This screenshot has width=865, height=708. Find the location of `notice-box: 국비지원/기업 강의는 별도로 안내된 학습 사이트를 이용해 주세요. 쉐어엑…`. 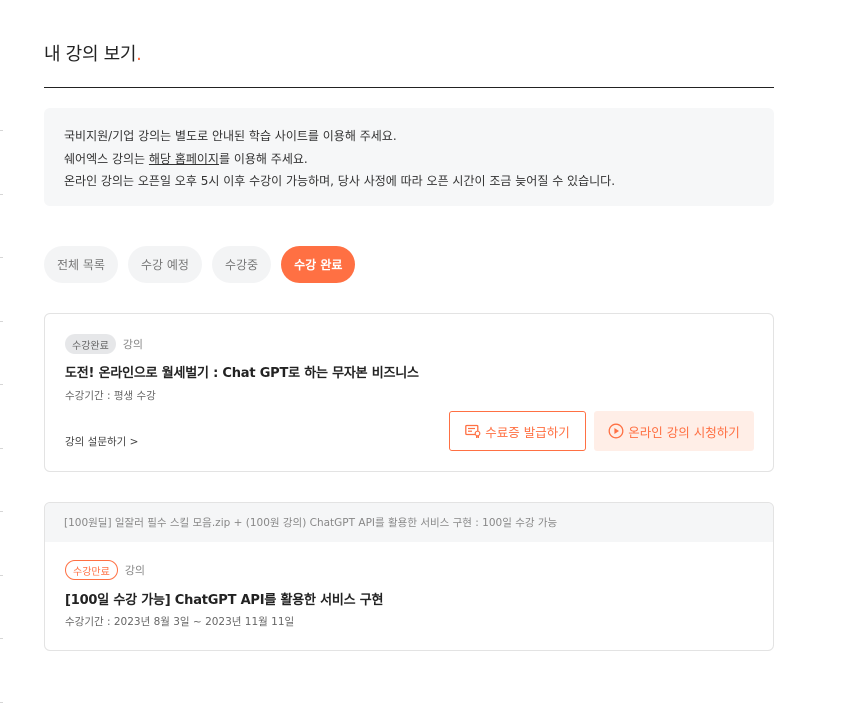

notice-box: 국비지원/기업 강의는 별도로 안내된 학습 사이트를 이용해 주세요. 쉐어엑… is located at coordinates (409, 157).